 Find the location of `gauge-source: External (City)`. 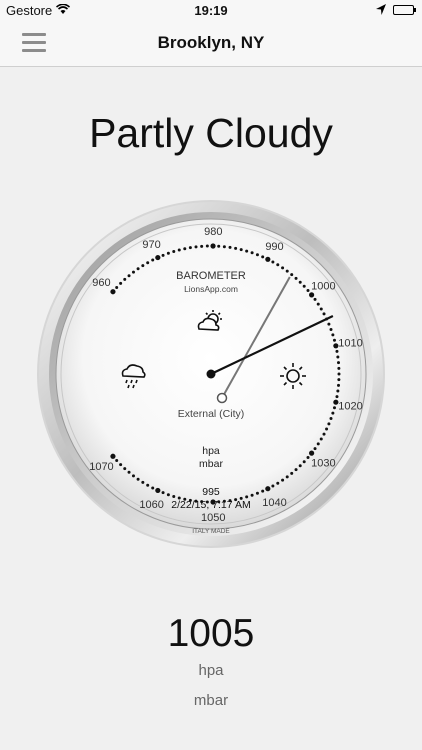

gauge-source: External (City) is located at coordinates (211, 414).